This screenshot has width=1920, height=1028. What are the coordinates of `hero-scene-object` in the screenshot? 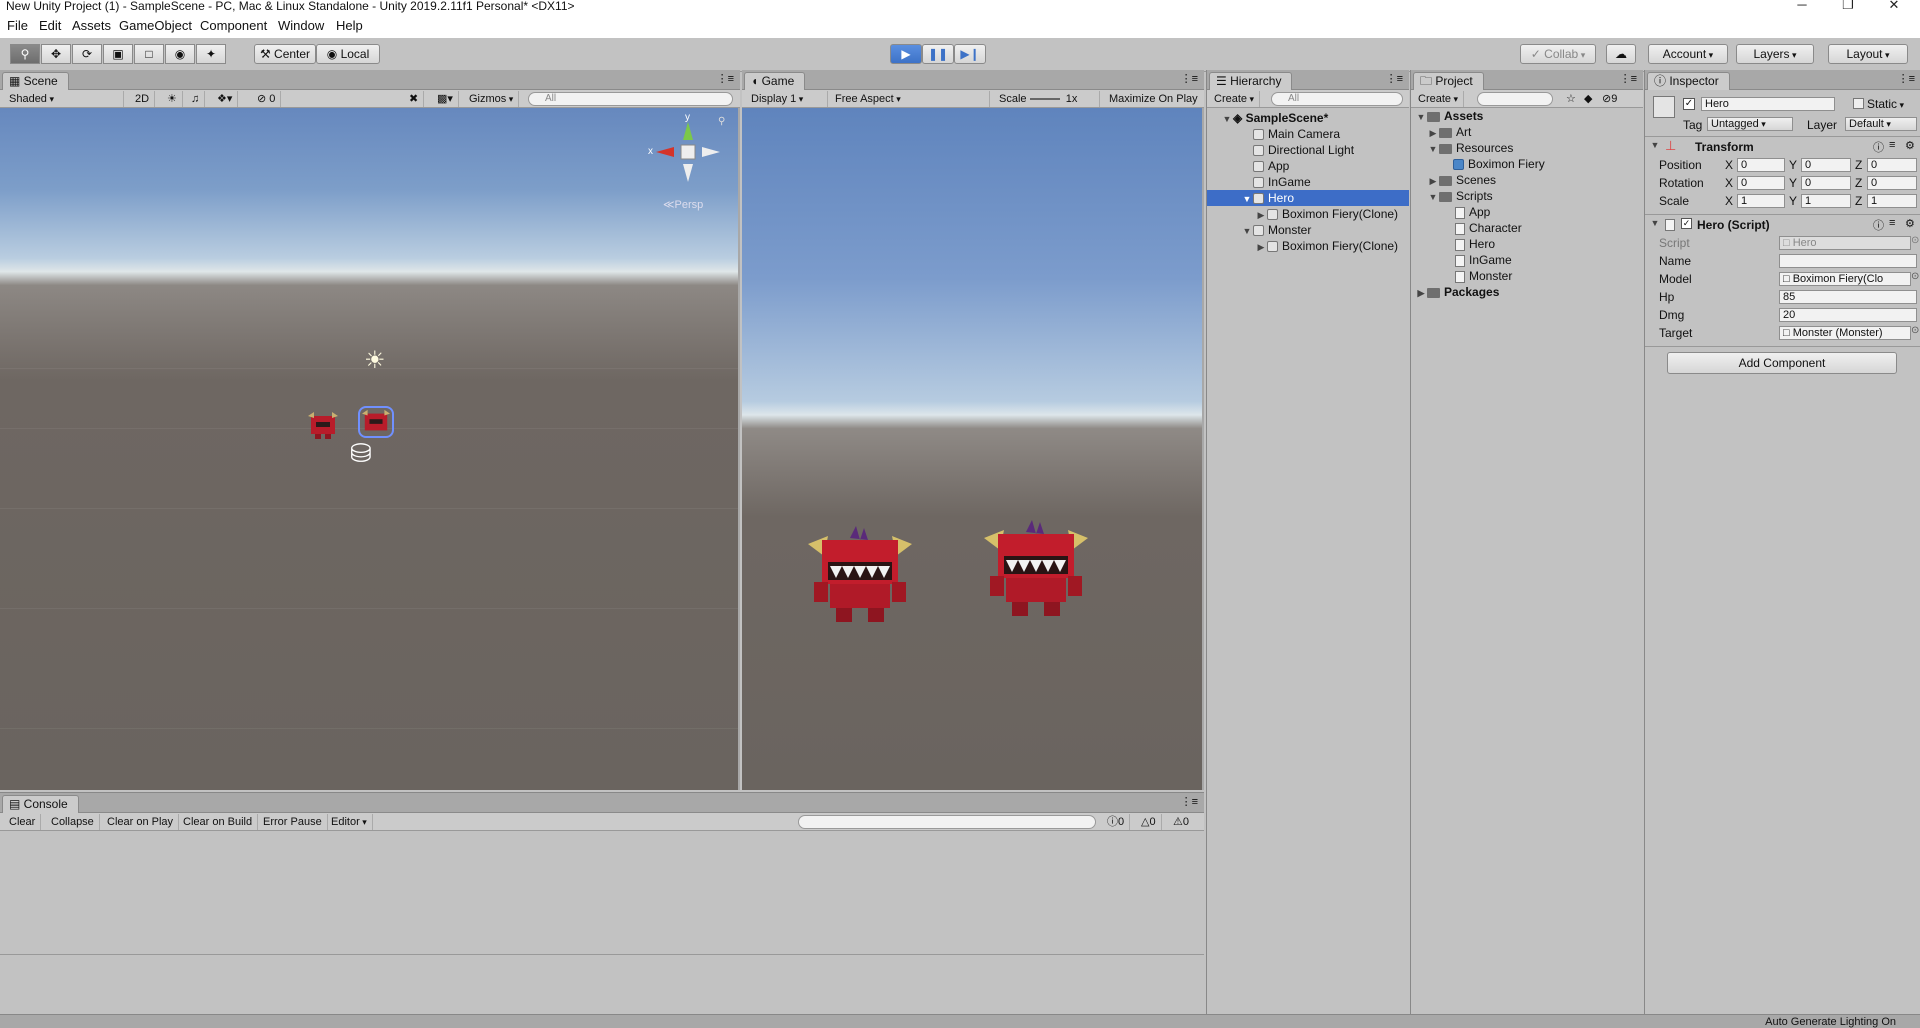 It's located at (376, 422).